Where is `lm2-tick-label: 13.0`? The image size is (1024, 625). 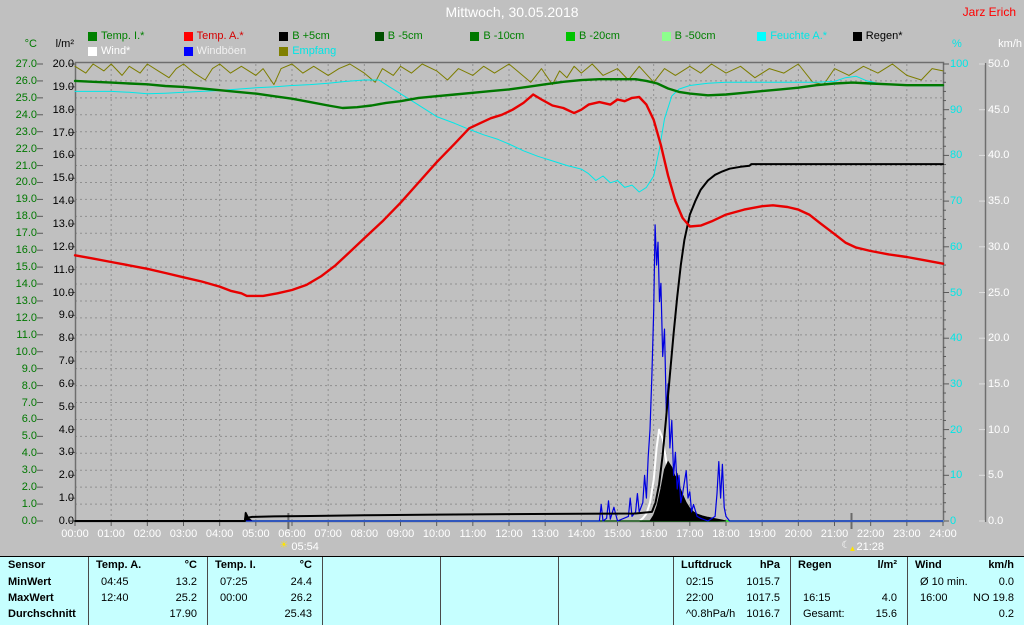 lm2-tick-label: 13.0 is located at coordinates (63, 223).